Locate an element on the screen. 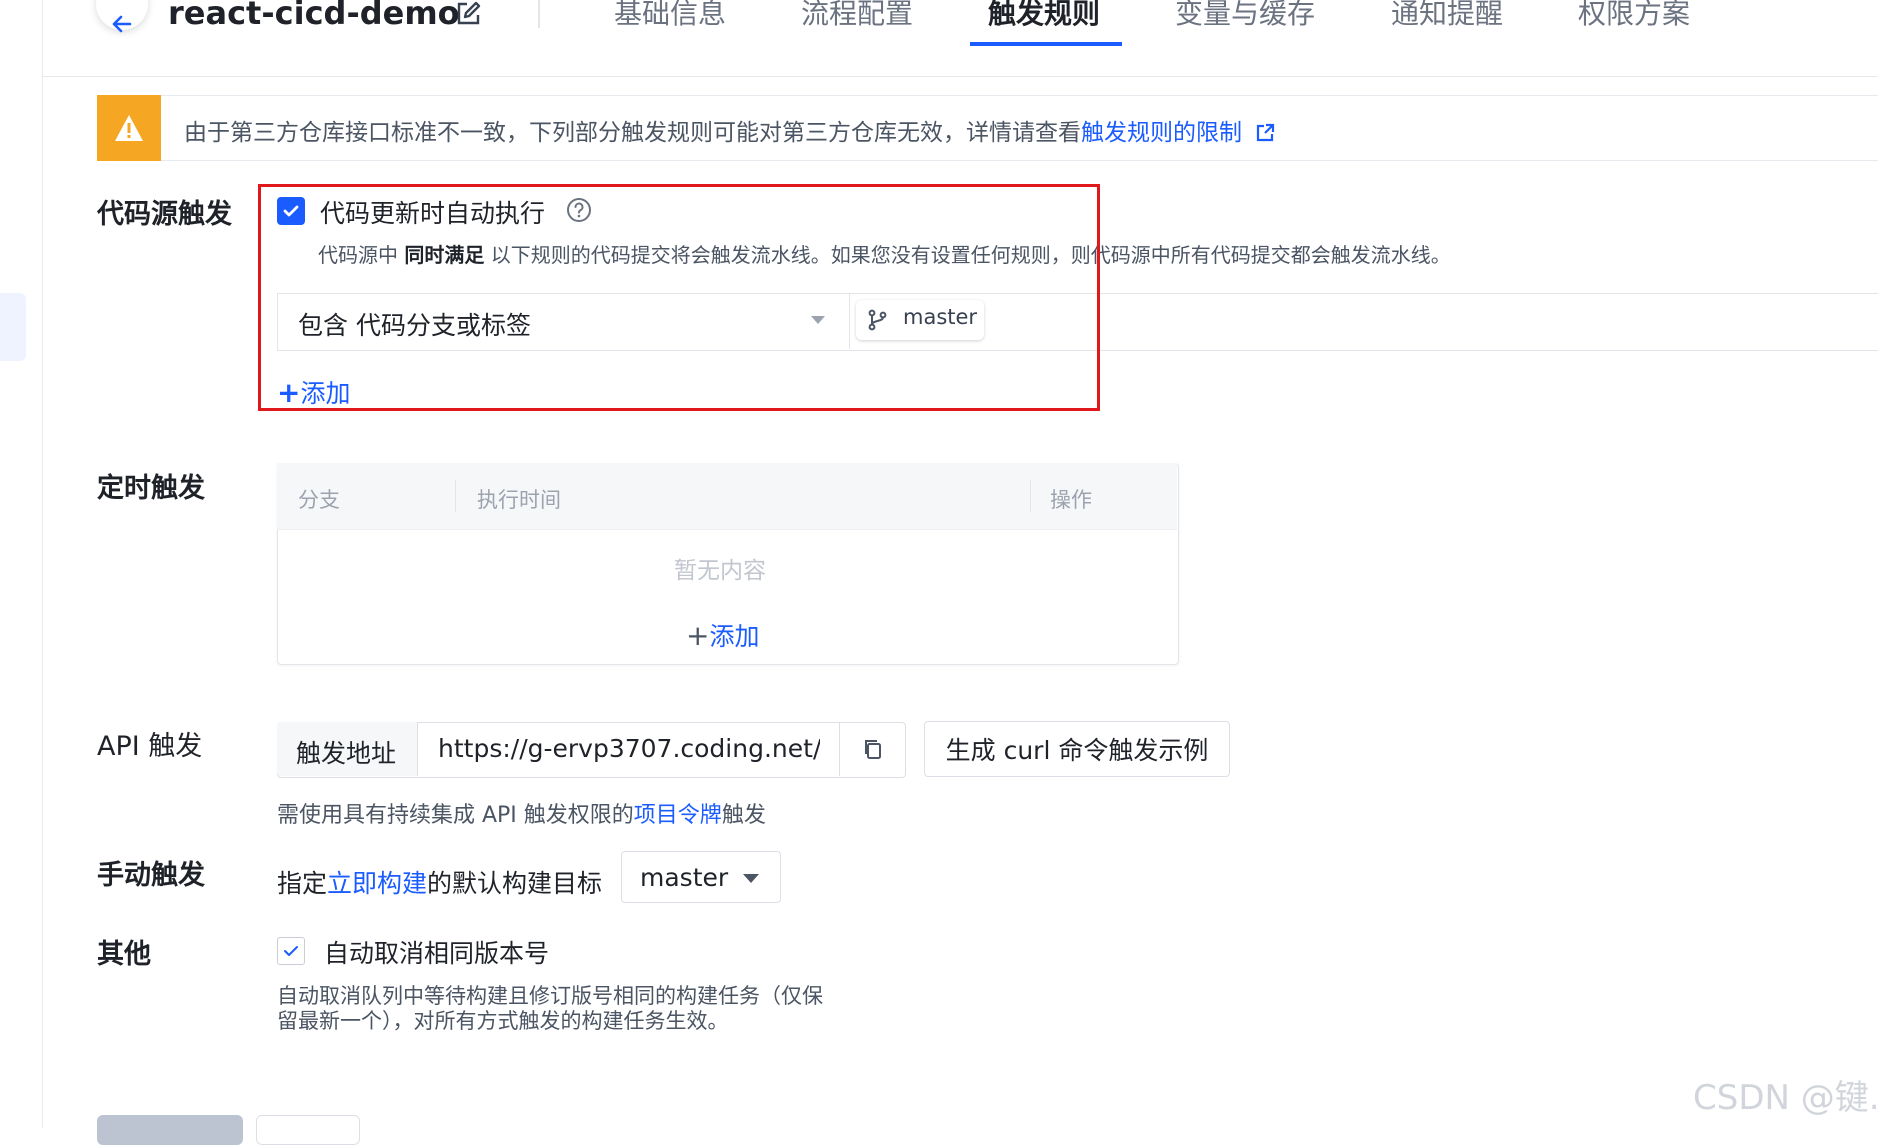 The image size is (1878, 1145). auto-cancel-checkbox is located at coordinates (291, 951).